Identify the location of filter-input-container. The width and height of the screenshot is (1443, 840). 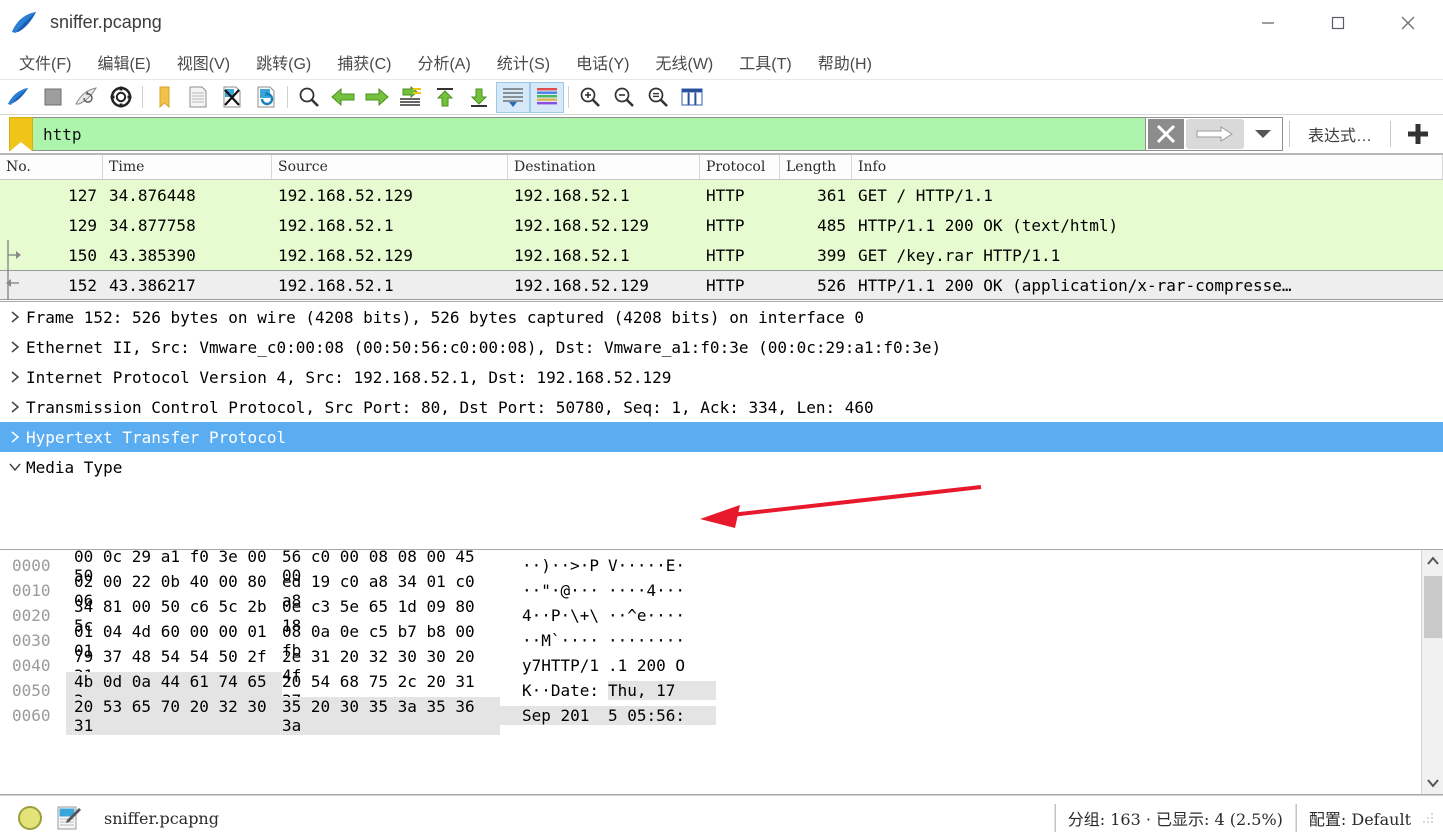
(589, 134).